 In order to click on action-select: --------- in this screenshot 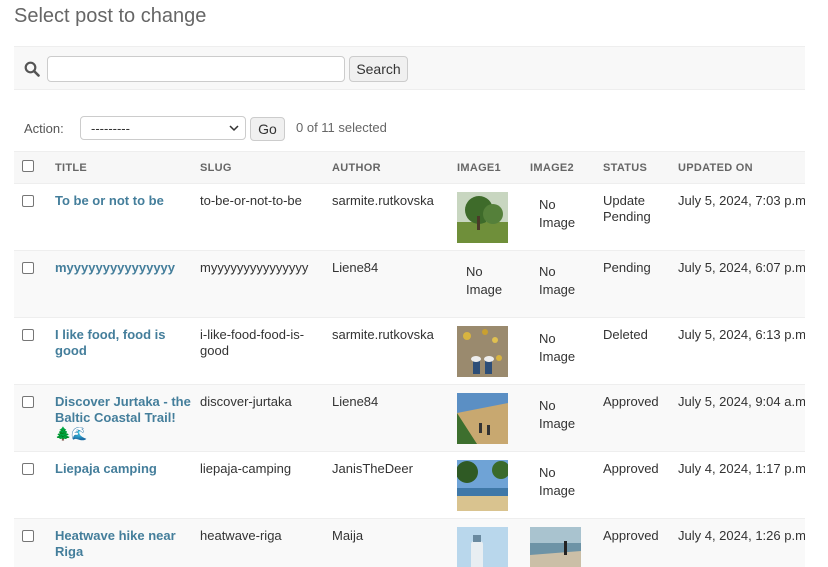, I will do `click(163, 128)`.